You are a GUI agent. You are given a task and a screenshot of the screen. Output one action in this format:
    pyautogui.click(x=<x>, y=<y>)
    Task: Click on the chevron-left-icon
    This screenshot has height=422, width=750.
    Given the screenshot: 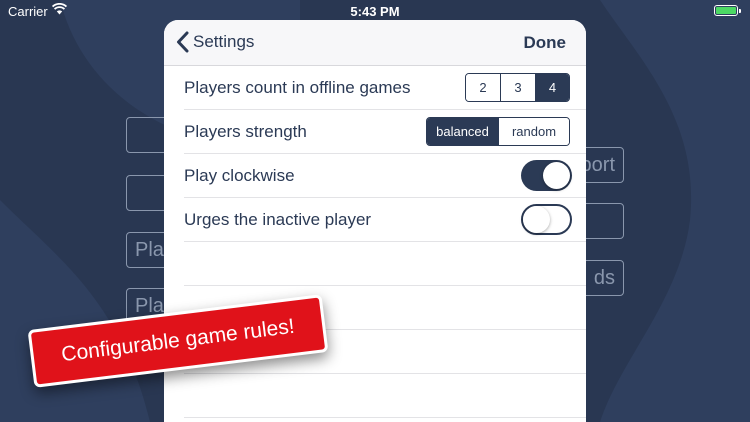 What is the action you would take?
    pyautogui.click(x=183, y=42)
    